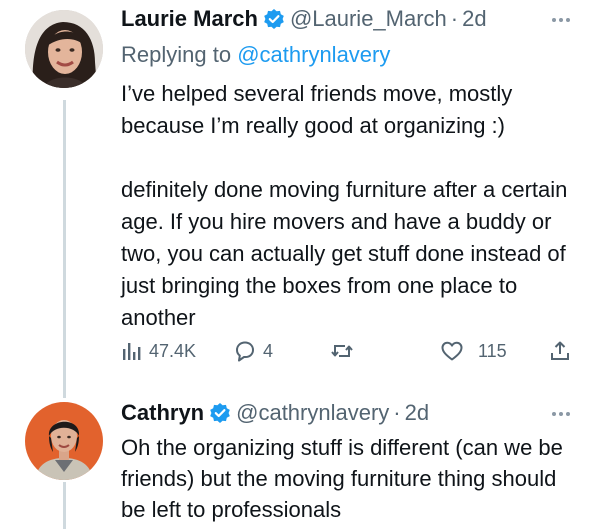  What do you see at coordinates (452, 351) in the screenshot?
I see `like-icon` at bounding box center [452, 351].